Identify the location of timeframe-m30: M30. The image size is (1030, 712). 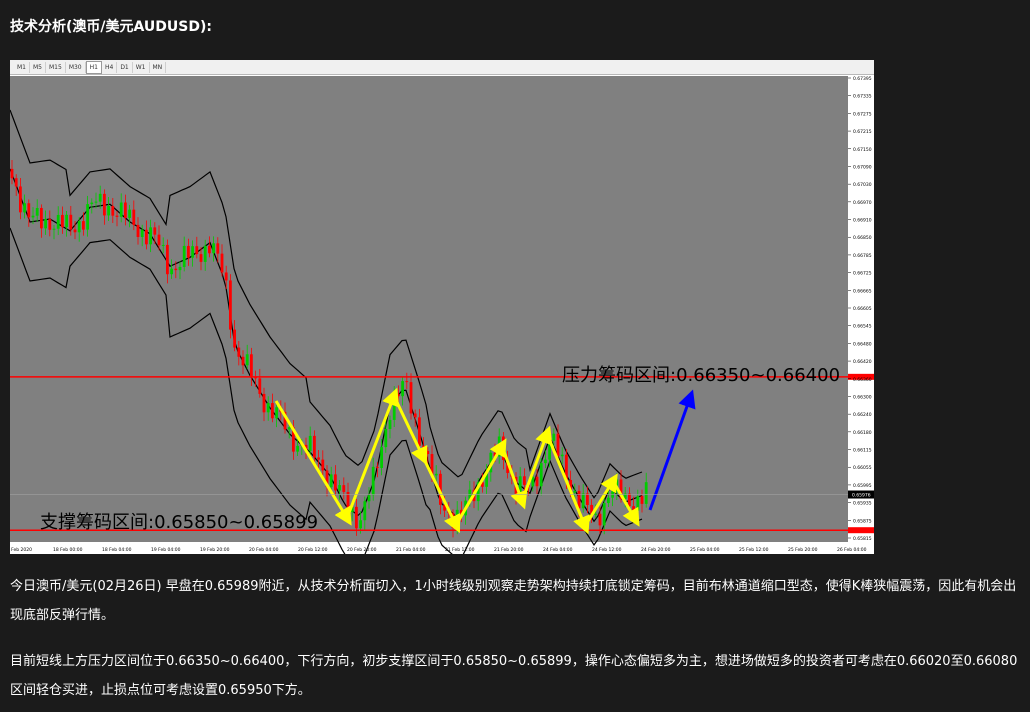
(76, 67).